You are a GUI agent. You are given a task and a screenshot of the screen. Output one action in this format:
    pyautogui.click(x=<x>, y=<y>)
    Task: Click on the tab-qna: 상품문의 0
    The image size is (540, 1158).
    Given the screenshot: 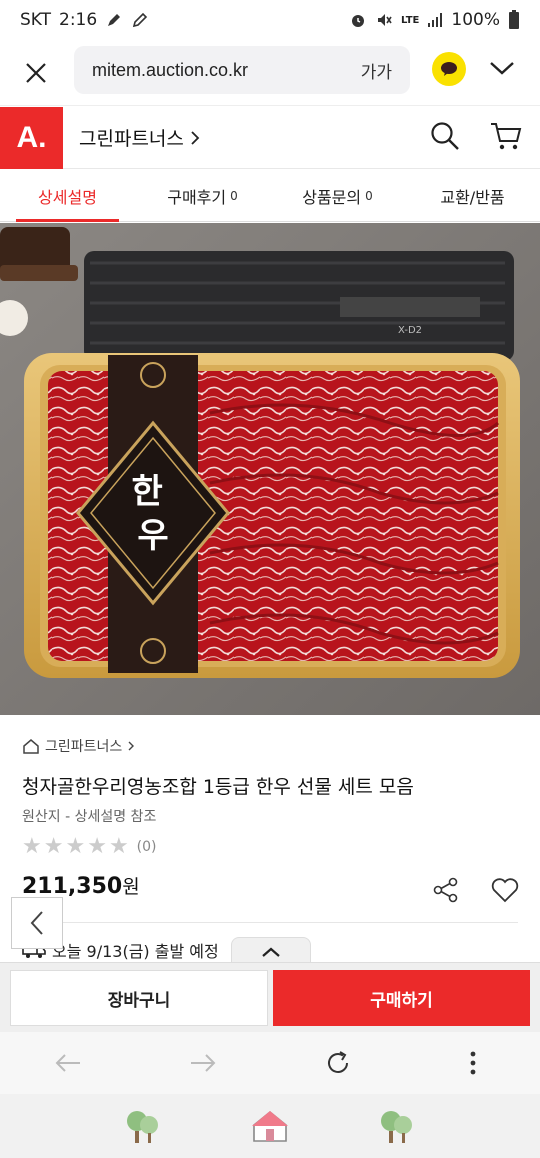 What is the action you would take?
    pyautogui.click(x=337, y=195)
    